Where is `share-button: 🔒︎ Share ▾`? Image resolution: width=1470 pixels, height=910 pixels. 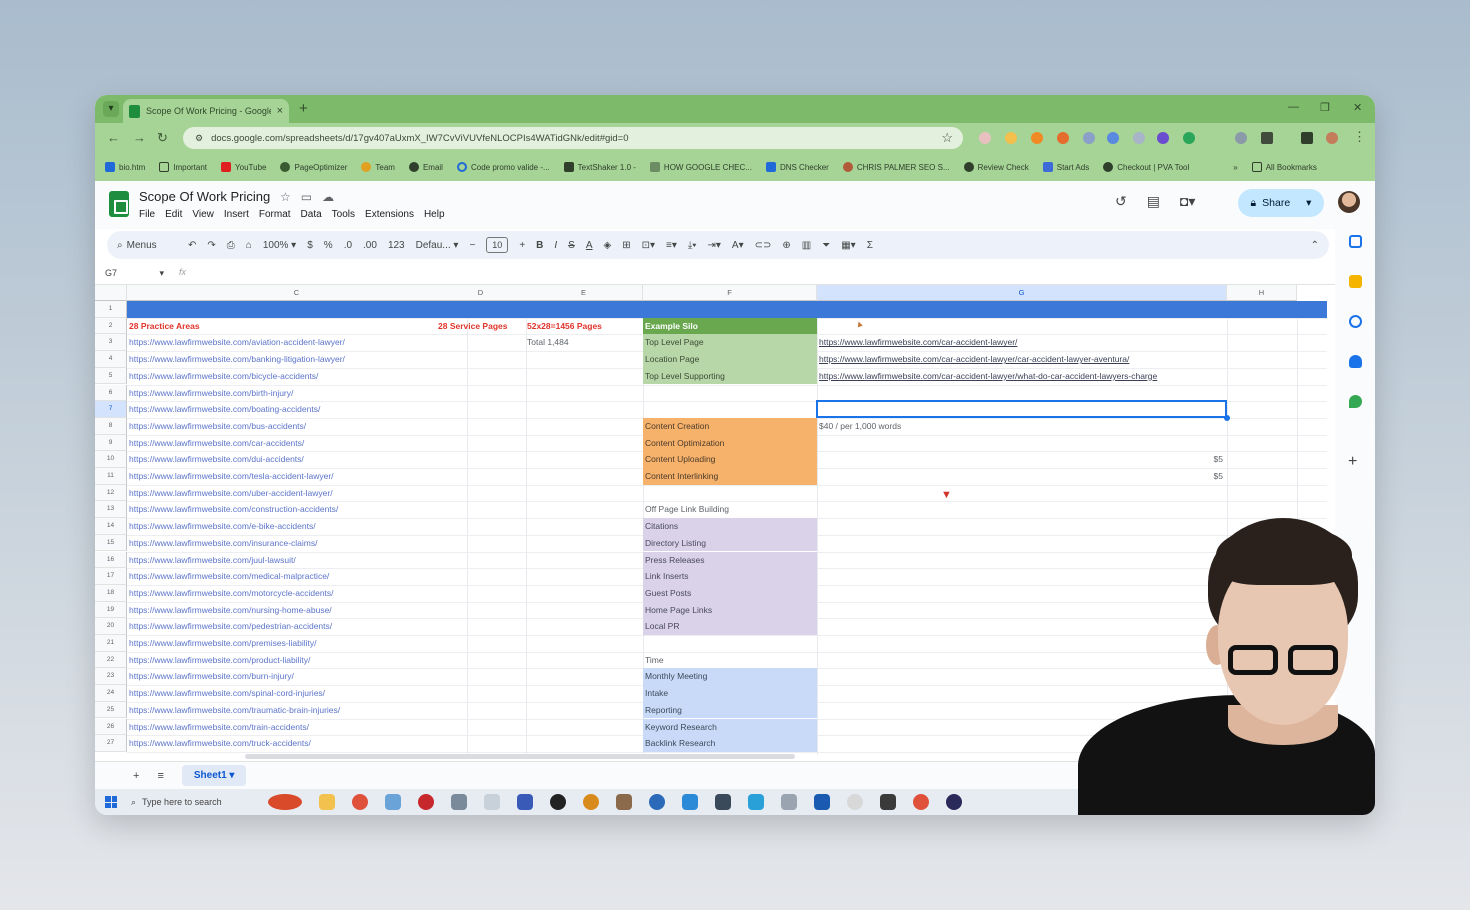 share-button: 🔒︎ Share ▾ is located at coordinates (1281, 203).